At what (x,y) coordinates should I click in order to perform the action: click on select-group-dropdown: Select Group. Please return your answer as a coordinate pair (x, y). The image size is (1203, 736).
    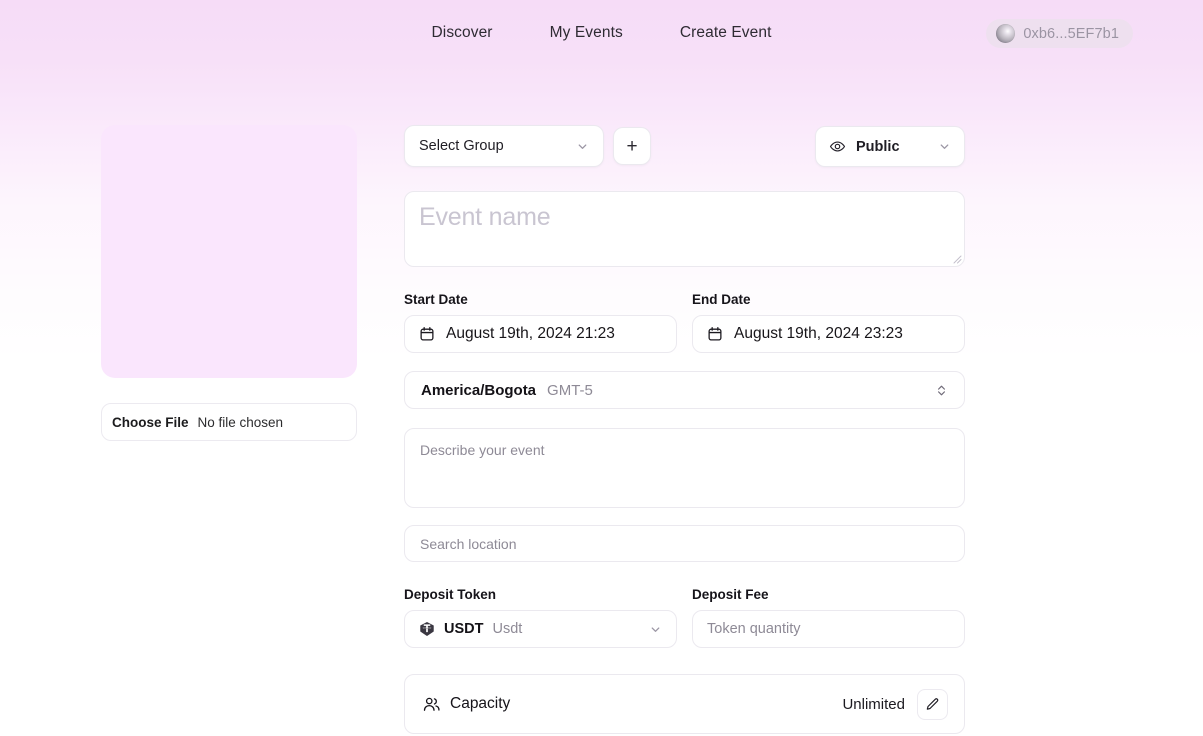
    Looking at the image, I should click on (504, 146).